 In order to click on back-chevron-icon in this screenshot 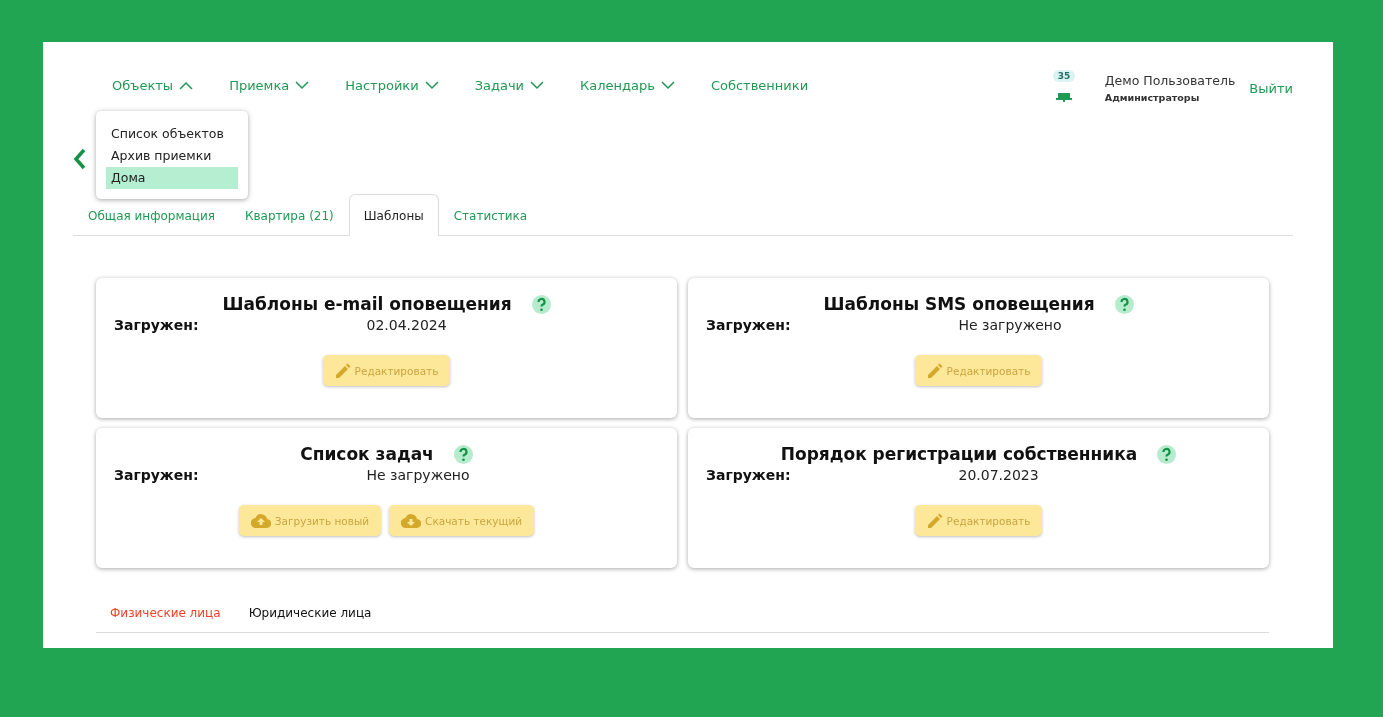, I will do `click(80, 158)`.